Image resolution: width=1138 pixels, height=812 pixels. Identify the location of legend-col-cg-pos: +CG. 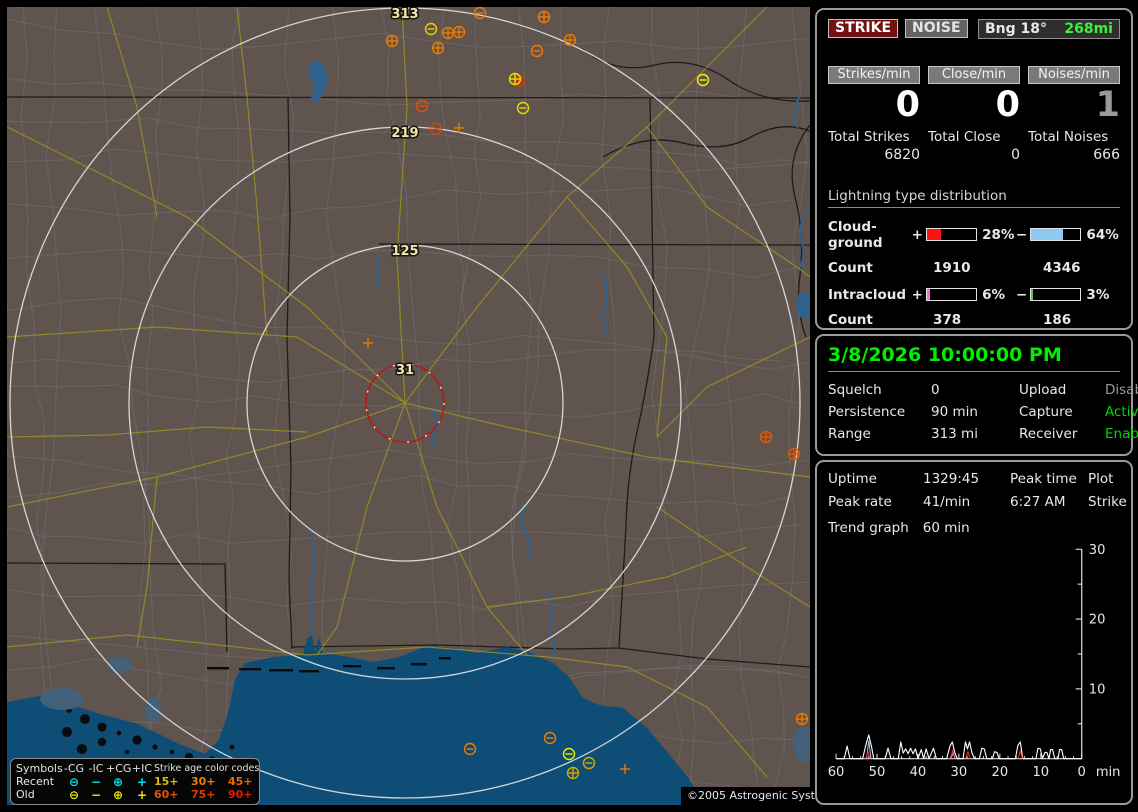
(119, 768).